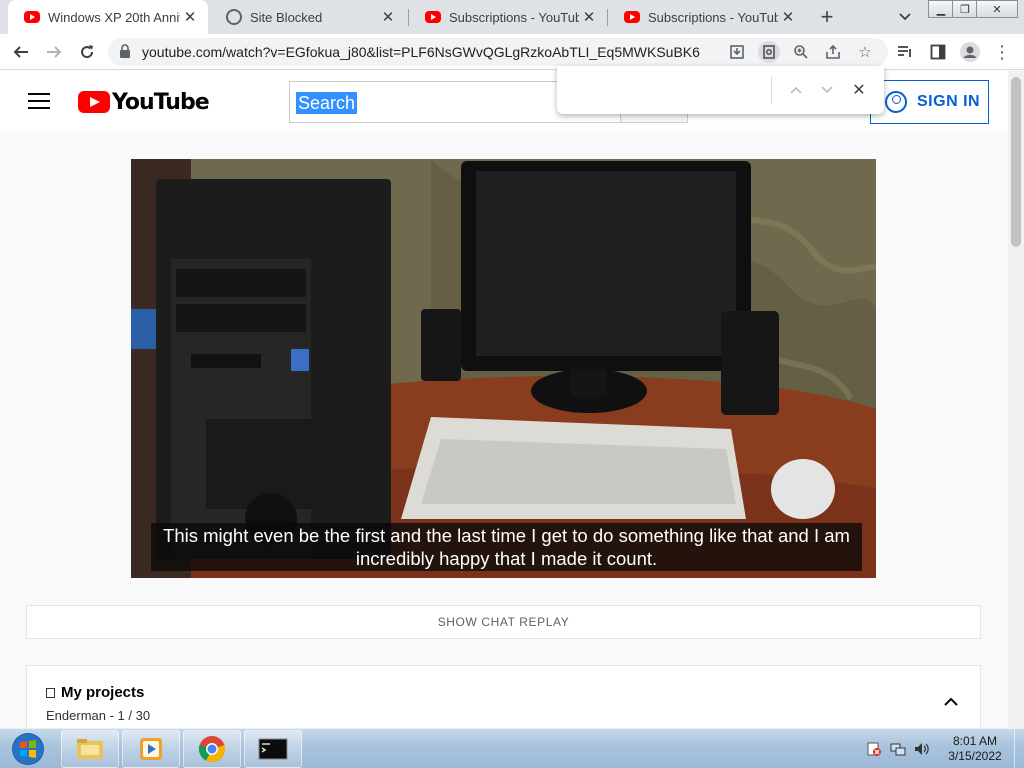 The height and width of the screenshot is (768, 1024). What do you see at coordinates (896, 102) in the screenshot?
I see `account-circle-icon` at bounding box center [896, 102].